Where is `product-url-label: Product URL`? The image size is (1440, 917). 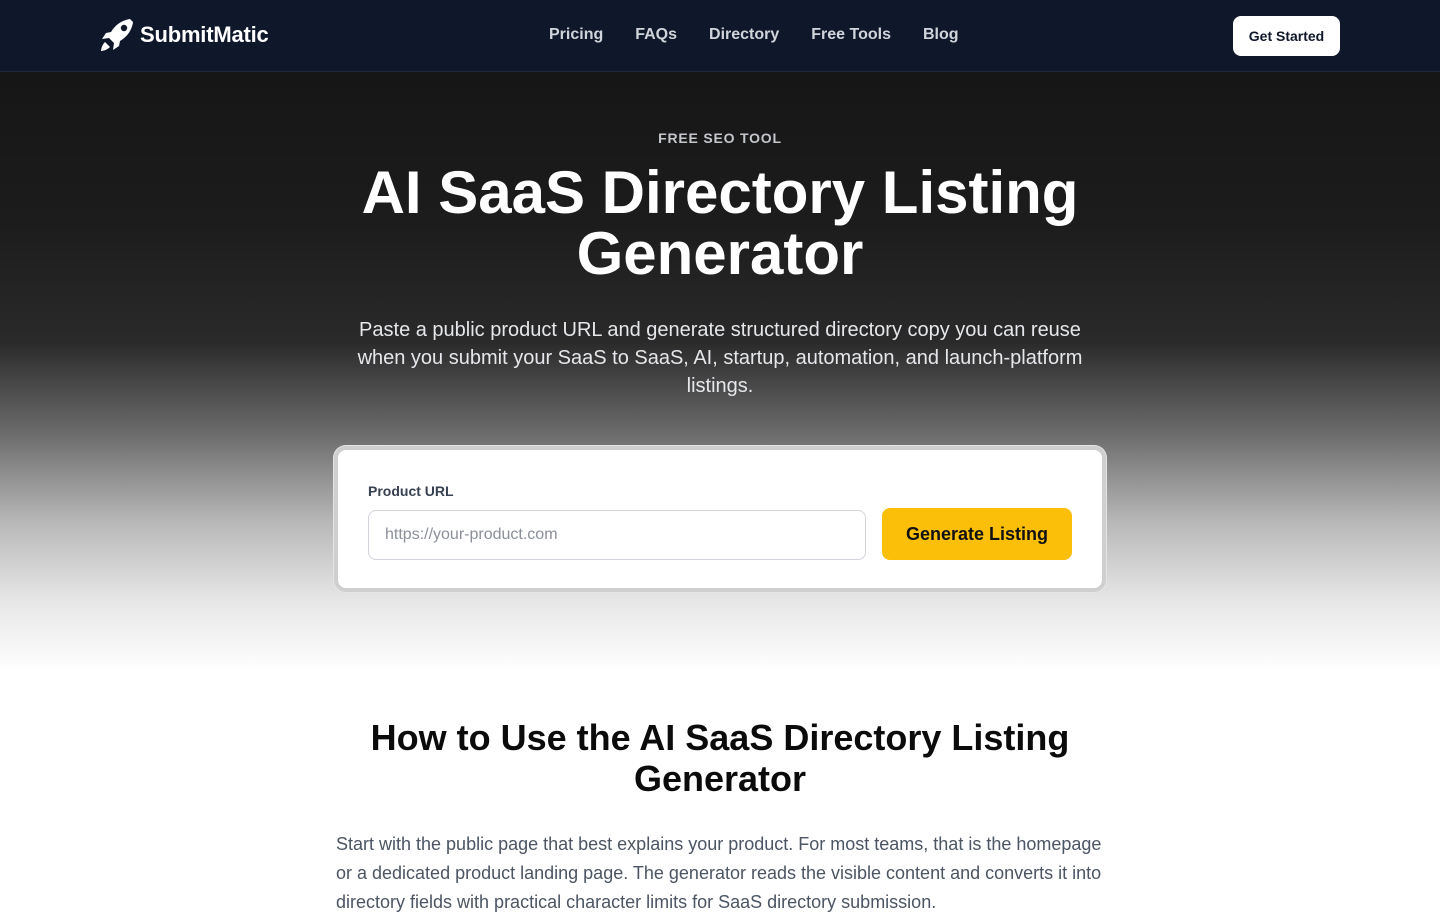
product-url-label: Product URL is located at coordinates (411, 491).